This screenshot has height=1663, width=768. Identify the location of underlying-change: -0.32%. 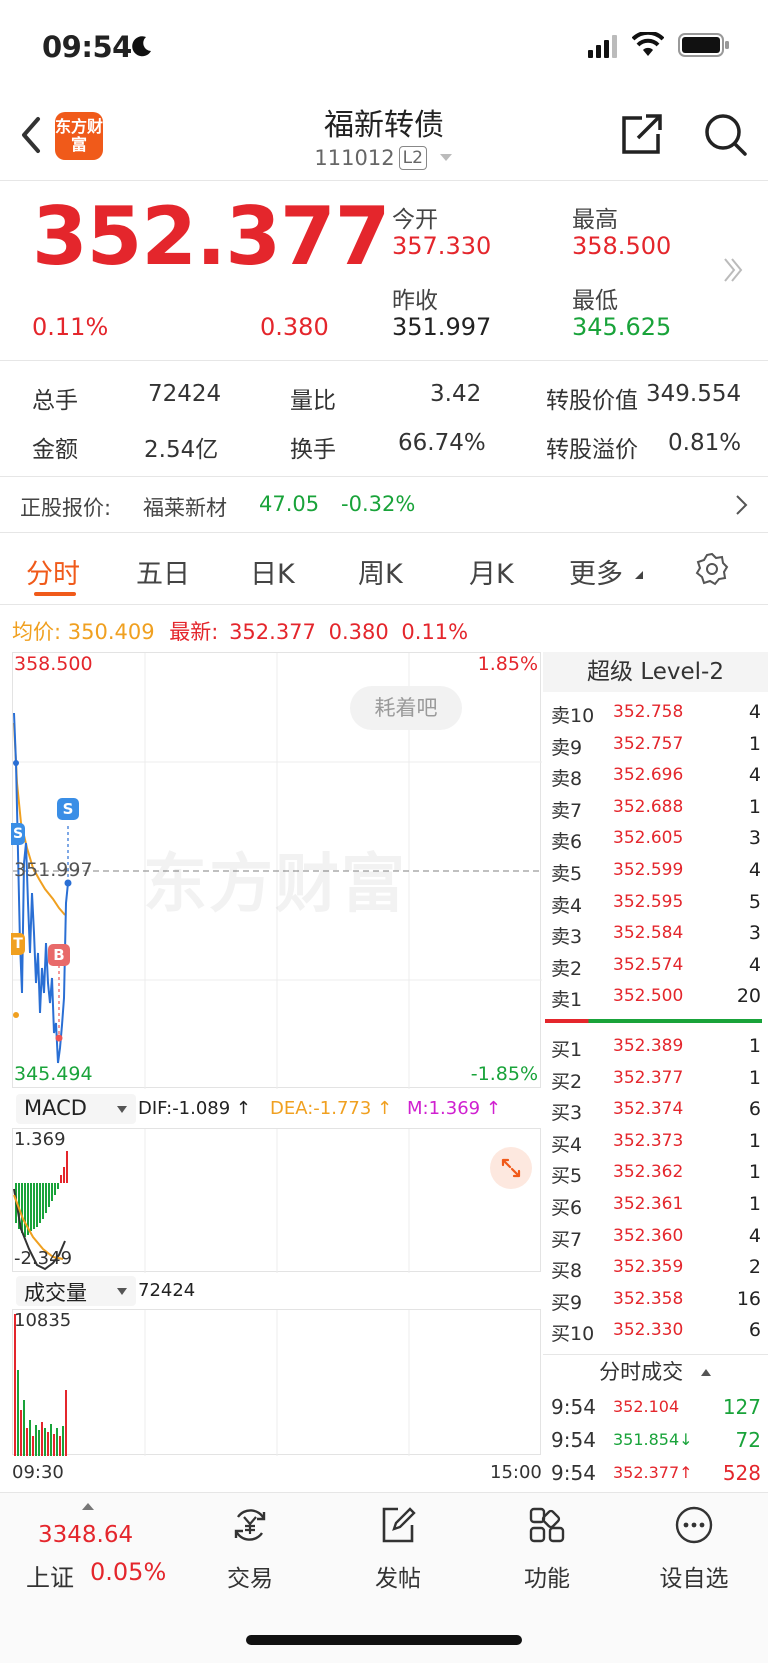
(378, 504).